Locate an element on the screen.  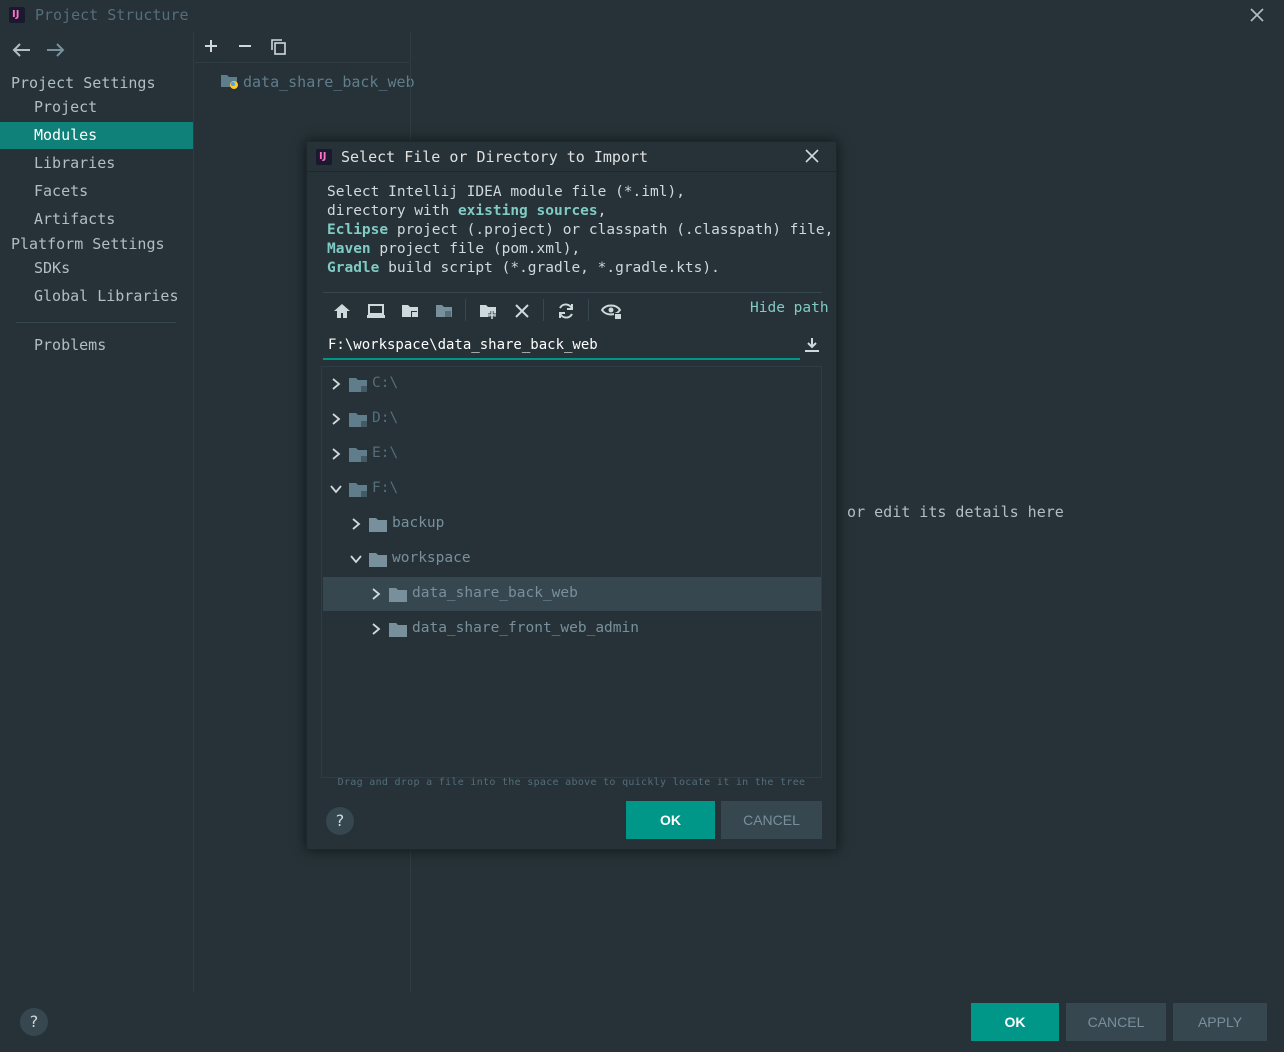
dialog-help-button: ? is located at coordinates (340, 821).